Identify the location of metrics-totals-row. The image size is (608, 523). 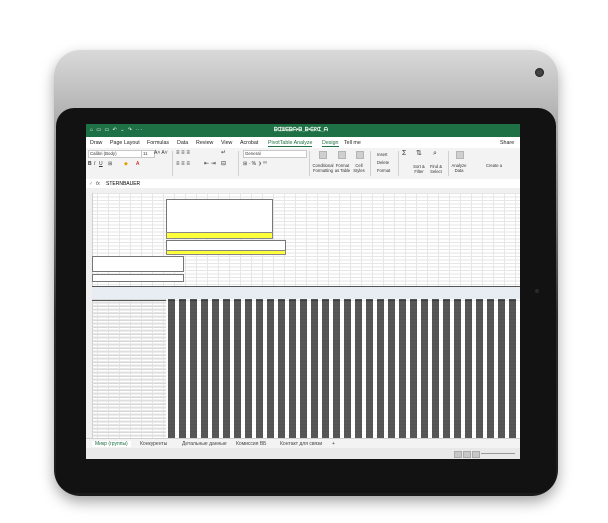
(226, 252).